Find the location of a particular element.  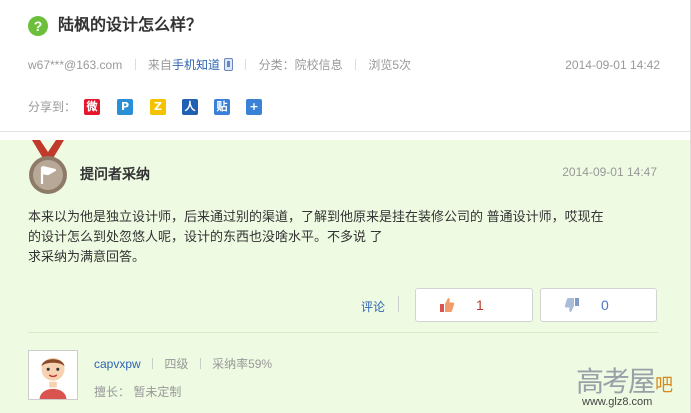

source-prefix: 来自 is located at coordinates (159, 65).